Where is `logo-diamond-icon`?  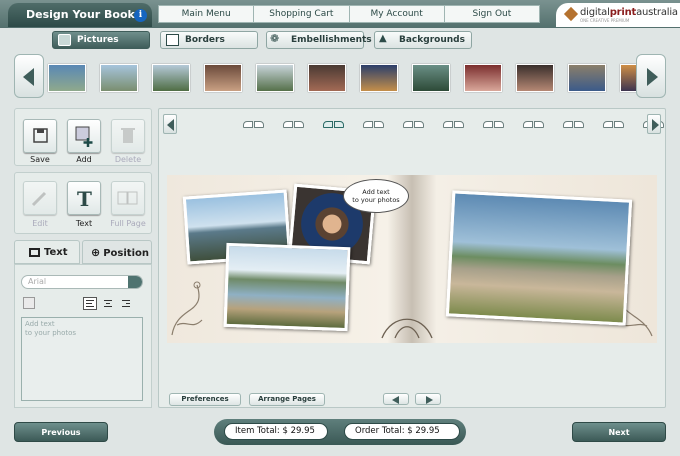
logo-diamond-icon is located at coordinates (571, 14).